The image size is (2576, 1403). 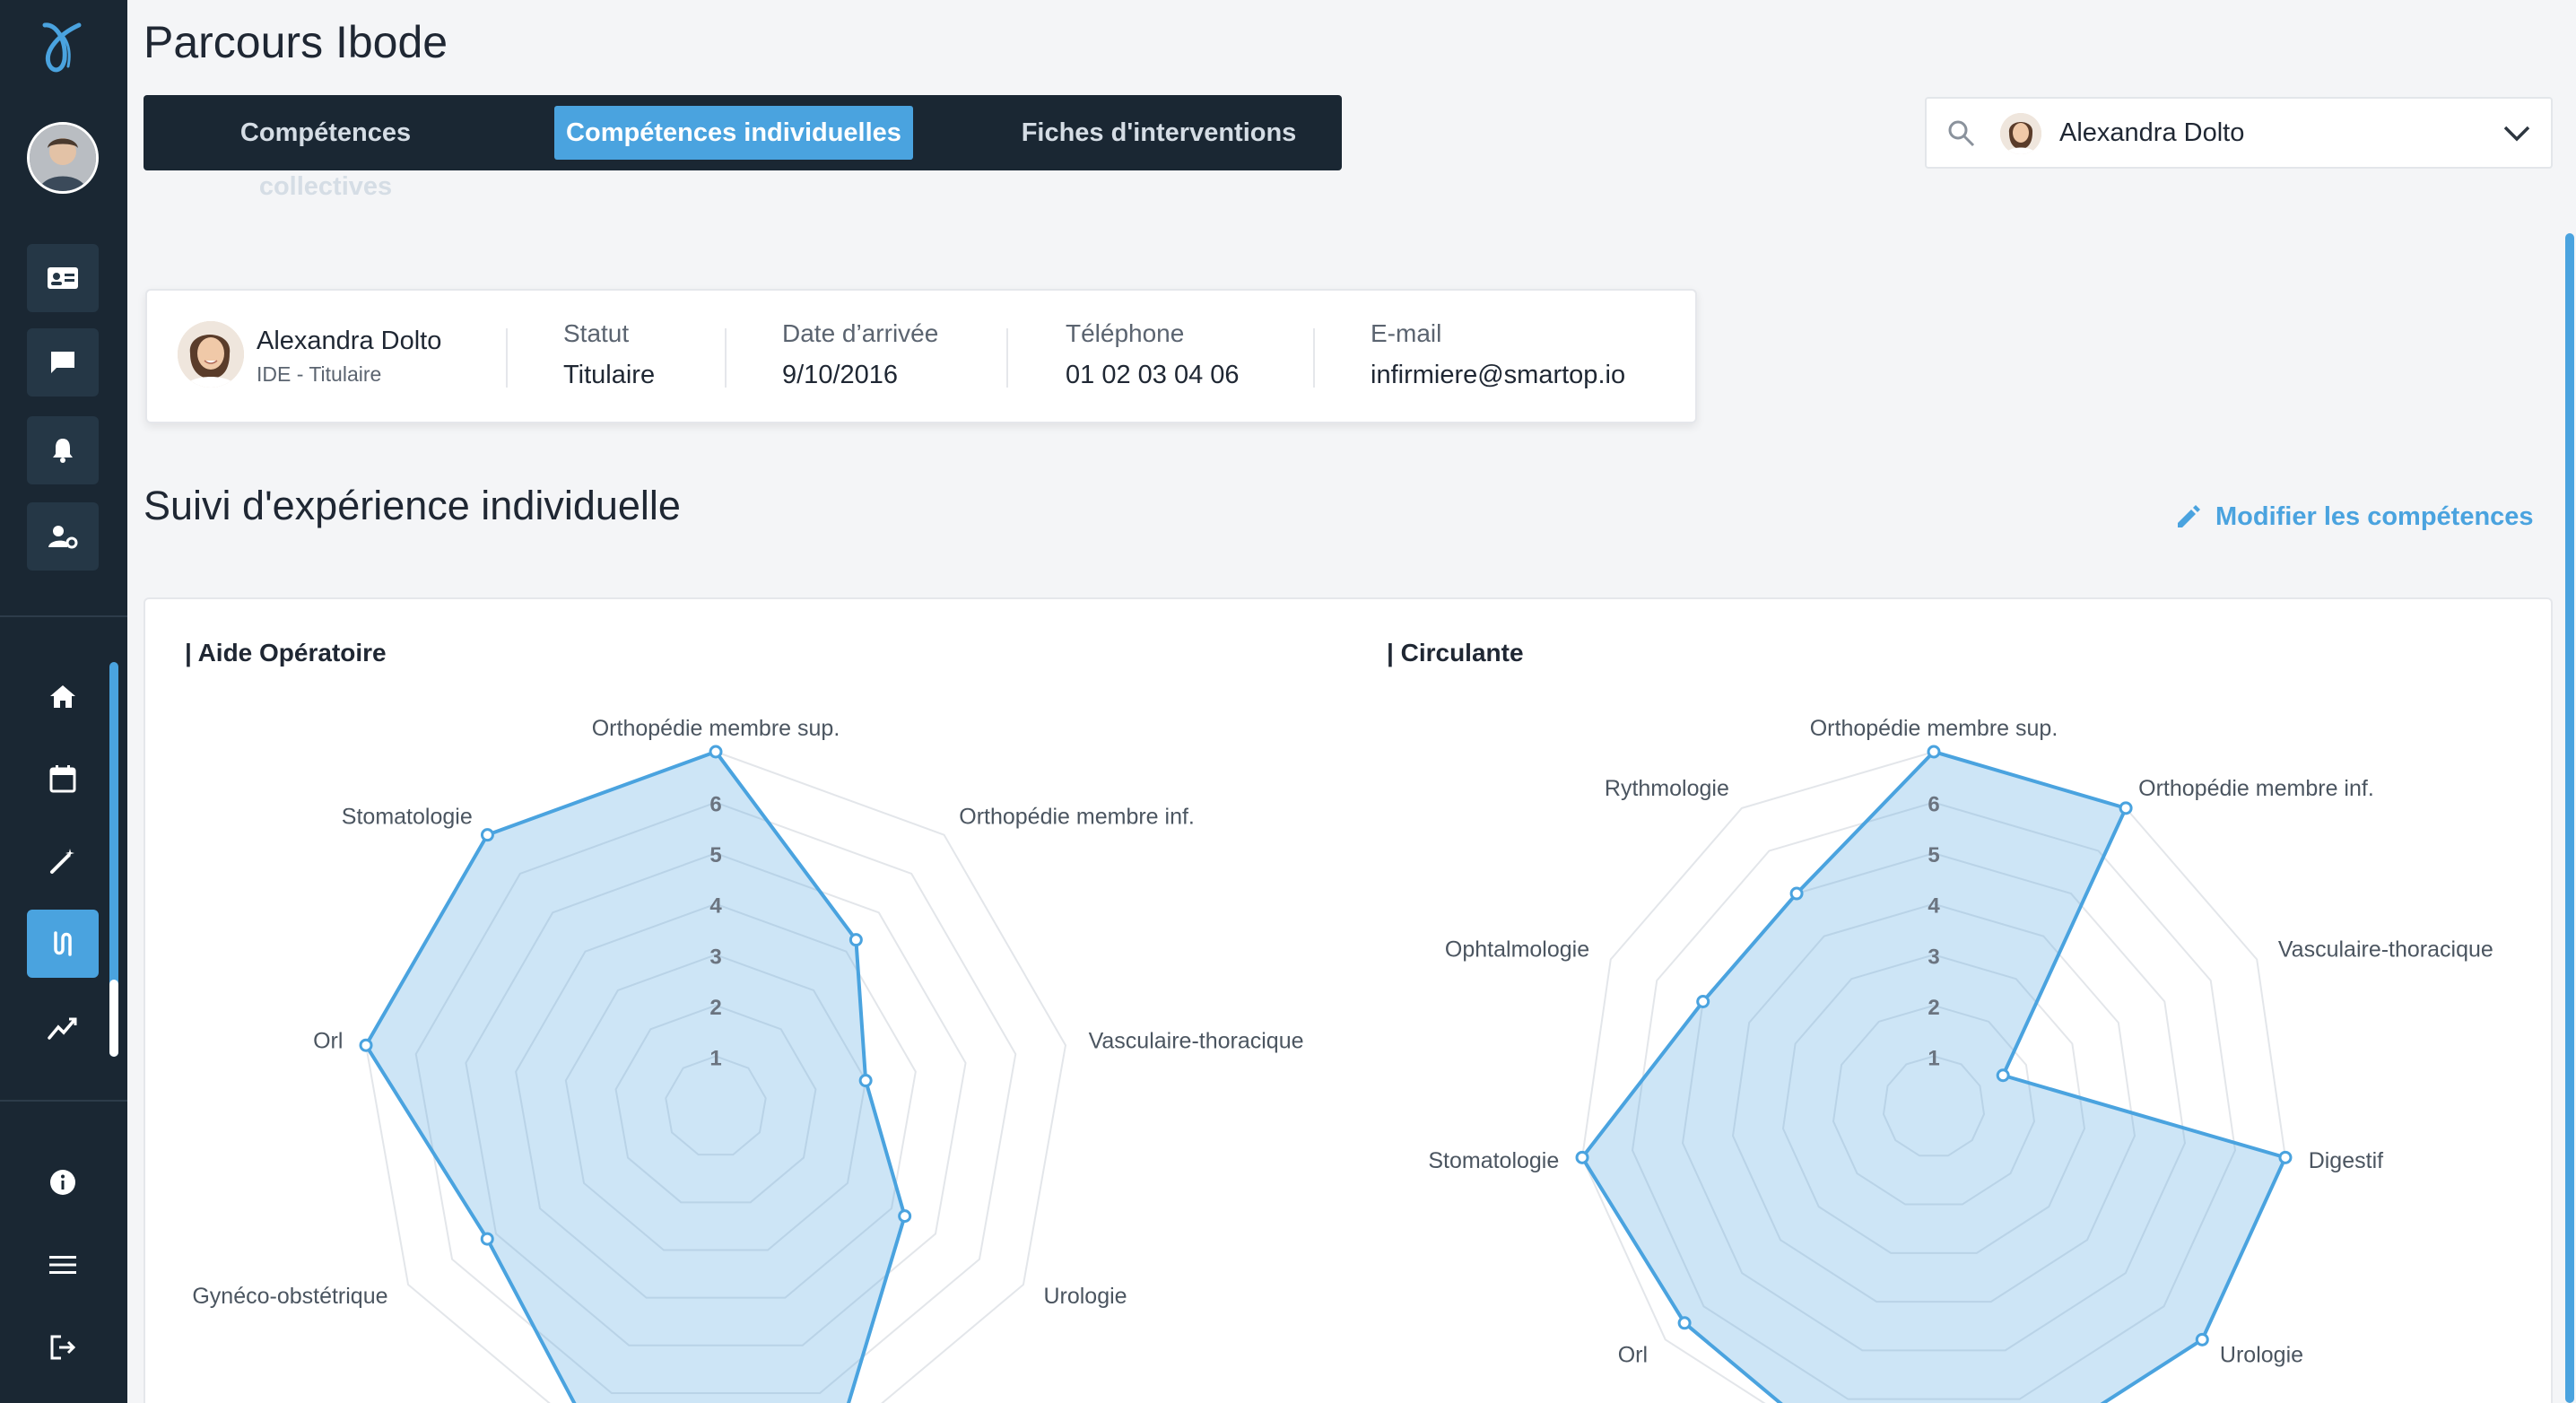 What do you see at coordinates (319, 374) in the screenshot?
I see `profile-role: IDE - Titulaire` at bounding box center [319, 374].